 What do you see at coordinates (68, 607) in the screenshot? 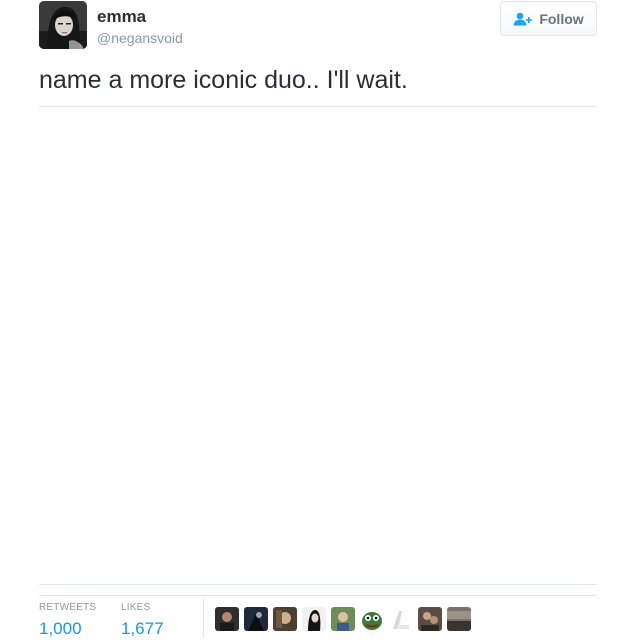
I see `retweets-label: RETWEETS` at bounding box center [68, 607].